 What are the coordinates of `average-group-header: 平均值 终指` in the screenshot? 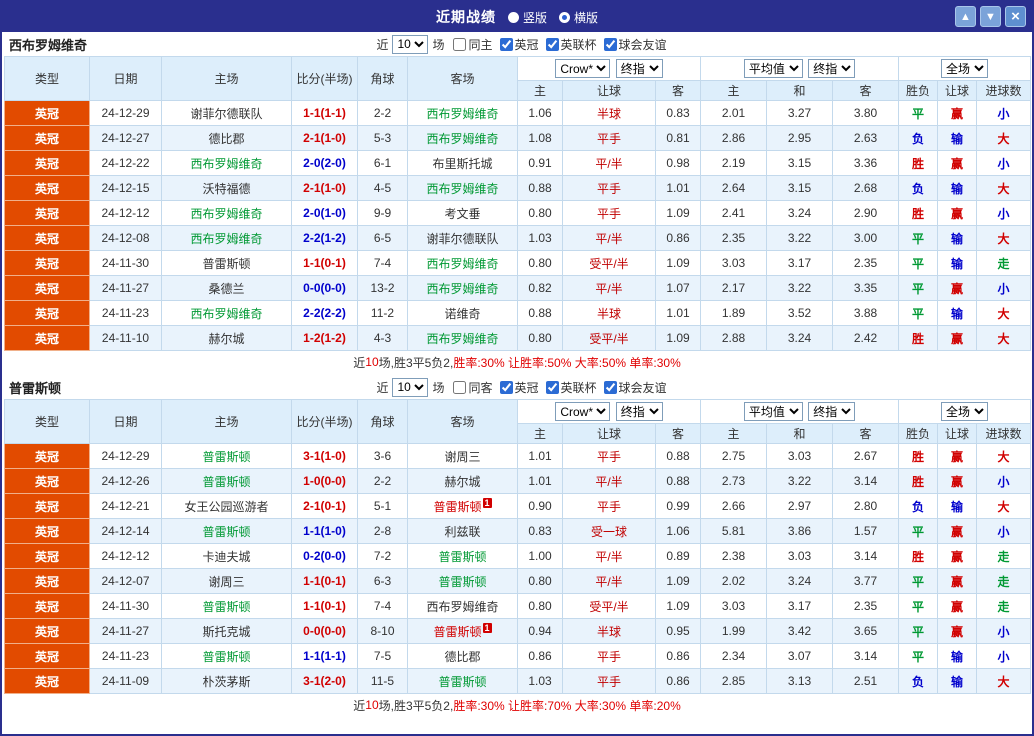 It's located at (800, 68).